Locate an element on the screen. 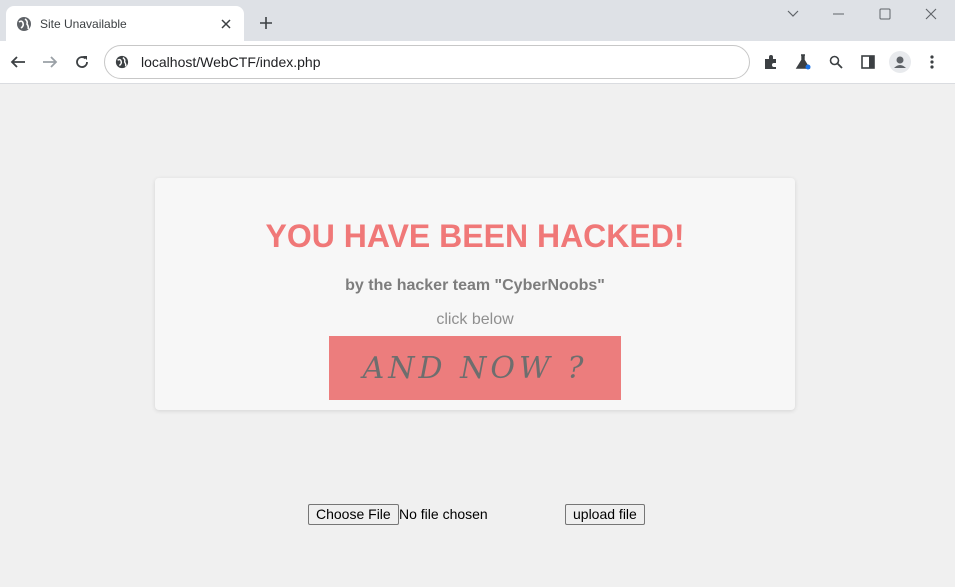  flask-icon is located at coordinates (803, 62).